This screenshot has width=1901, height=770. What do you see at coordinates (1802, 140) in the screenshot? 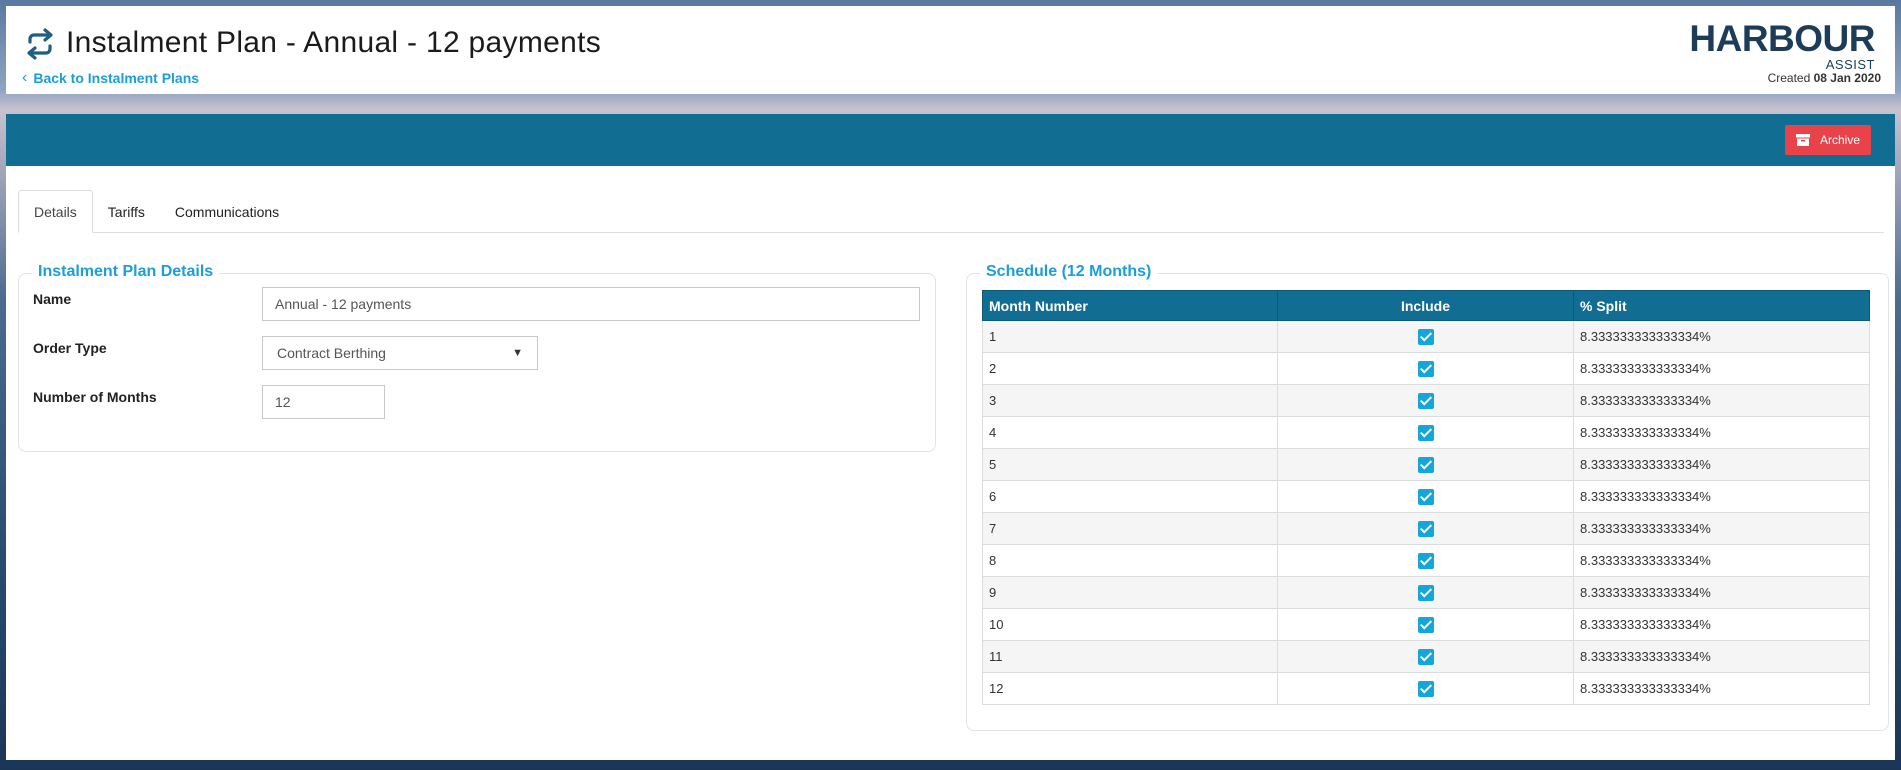
I see `archive-icon` at bounding box center [1802, 140].